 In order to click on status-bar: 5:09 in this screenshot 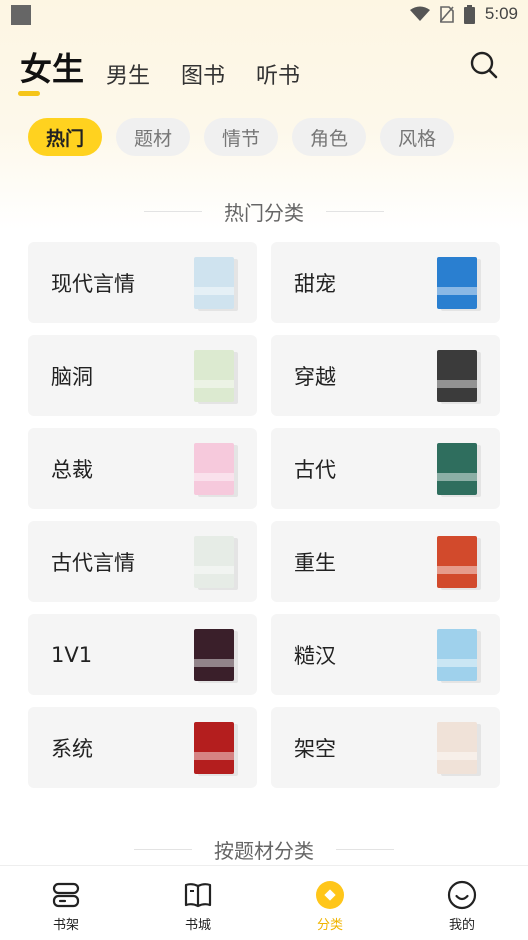, I will do `click(264, 16)`.